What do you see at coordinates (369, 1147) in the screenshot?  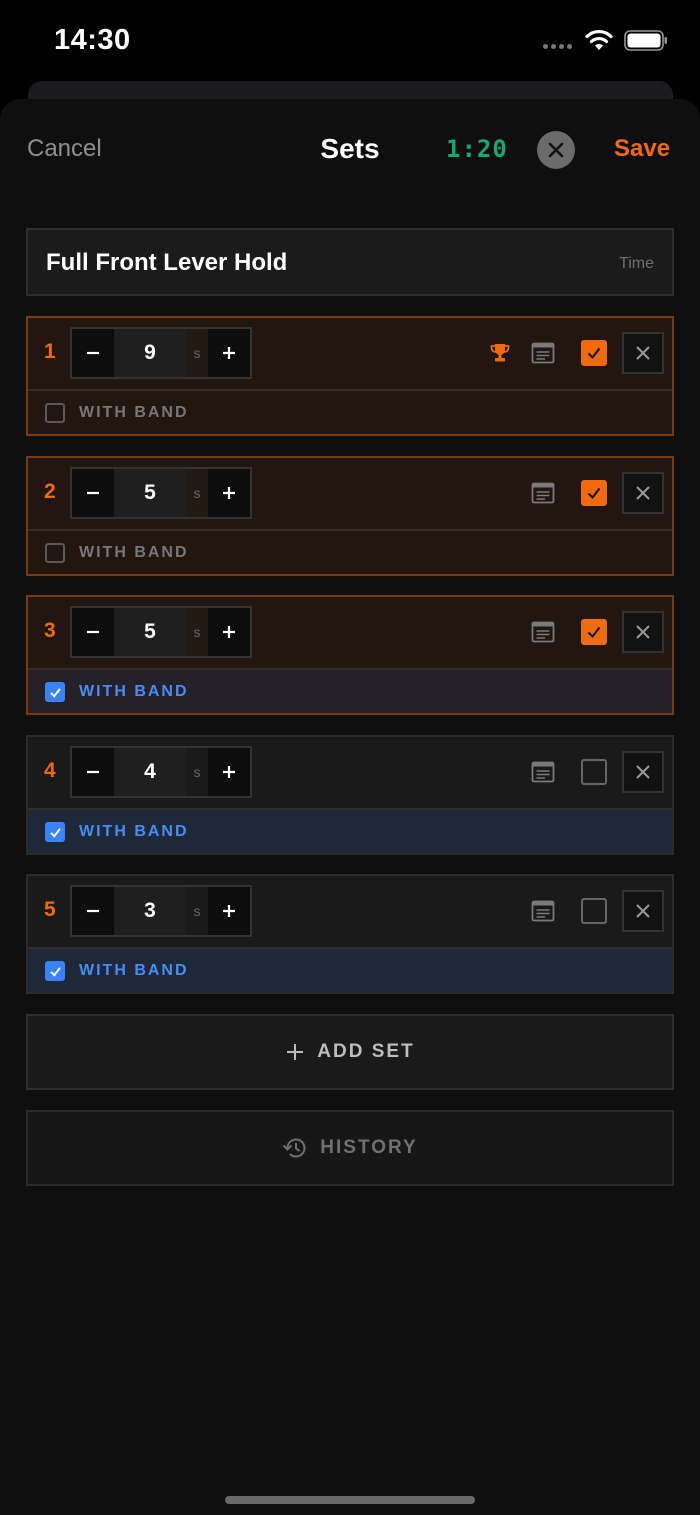 I see `history-label: HISTORY` at bounding box center [369, 1147].